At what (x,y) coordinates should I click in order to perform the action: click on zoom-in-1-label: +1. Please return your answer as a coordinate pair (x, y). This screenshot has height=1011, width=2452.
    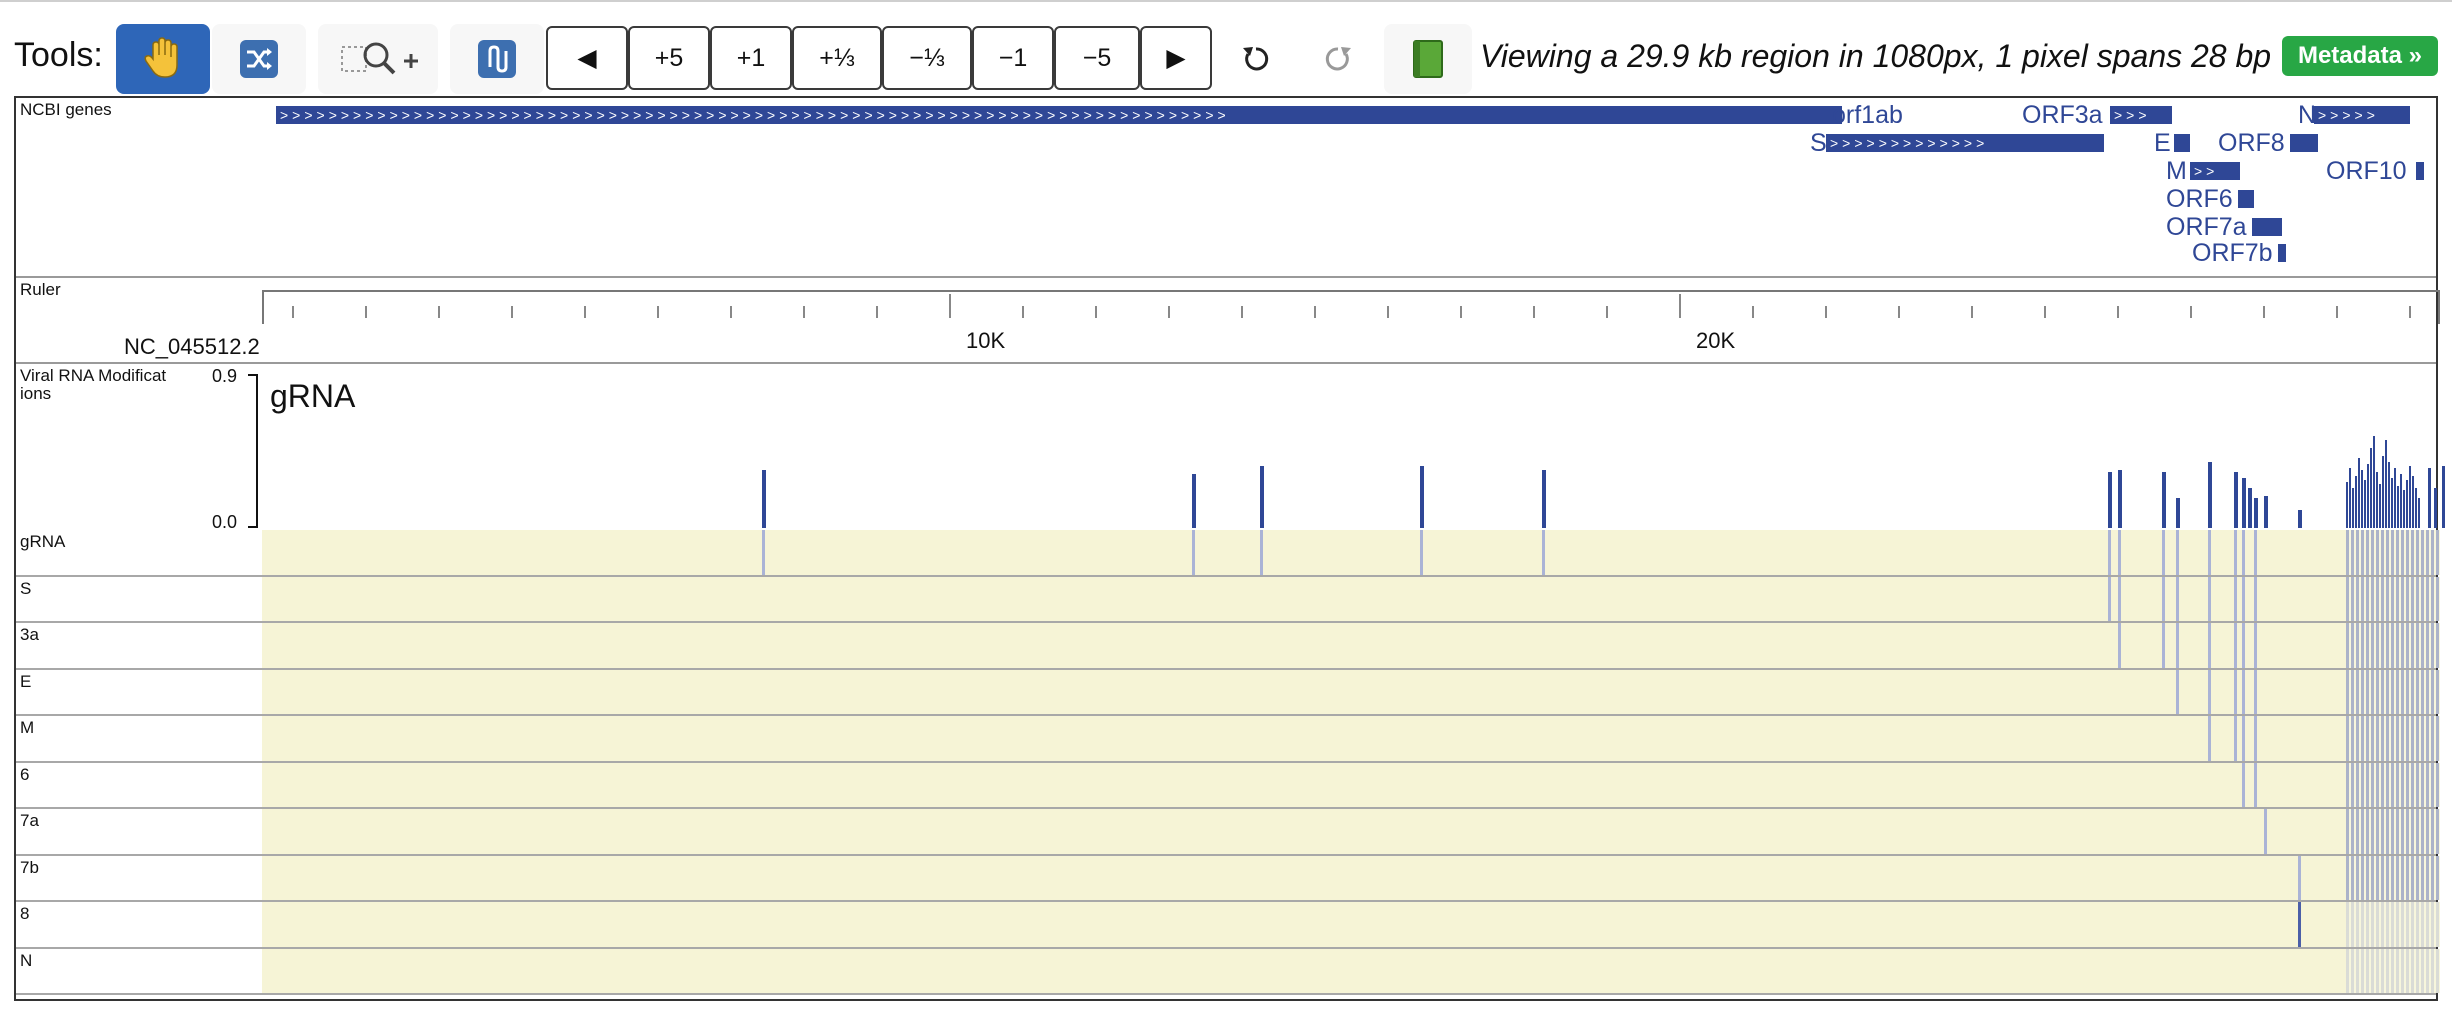
    Looking at the image, I should click on (751, 57).